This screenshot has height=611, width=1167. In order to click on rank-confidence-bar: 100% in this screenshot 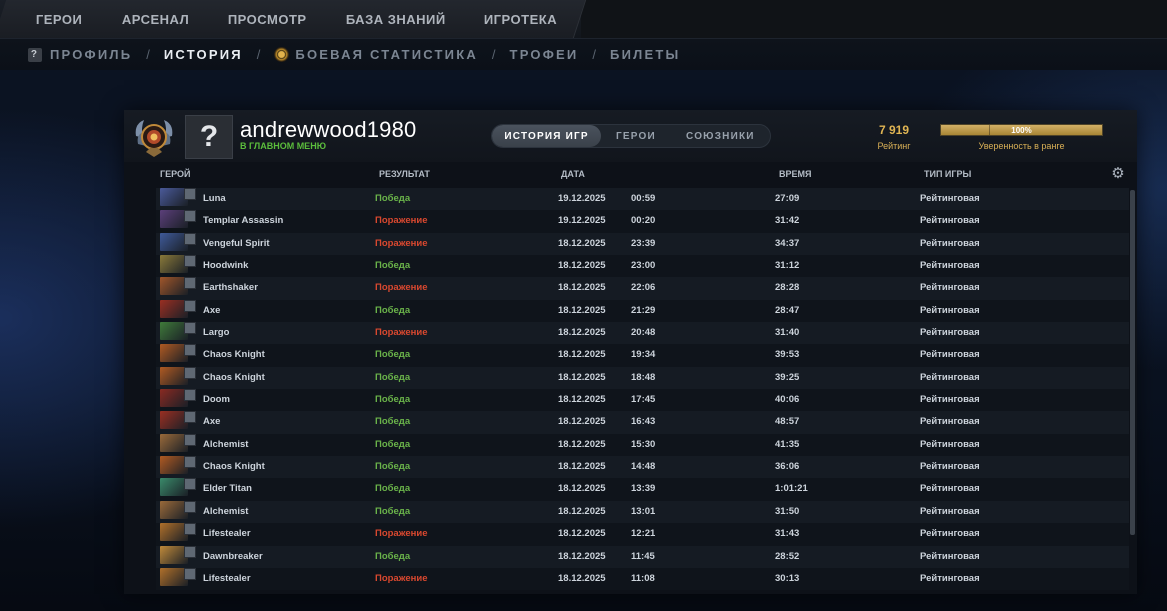, I will do `click(1021, 130)`.